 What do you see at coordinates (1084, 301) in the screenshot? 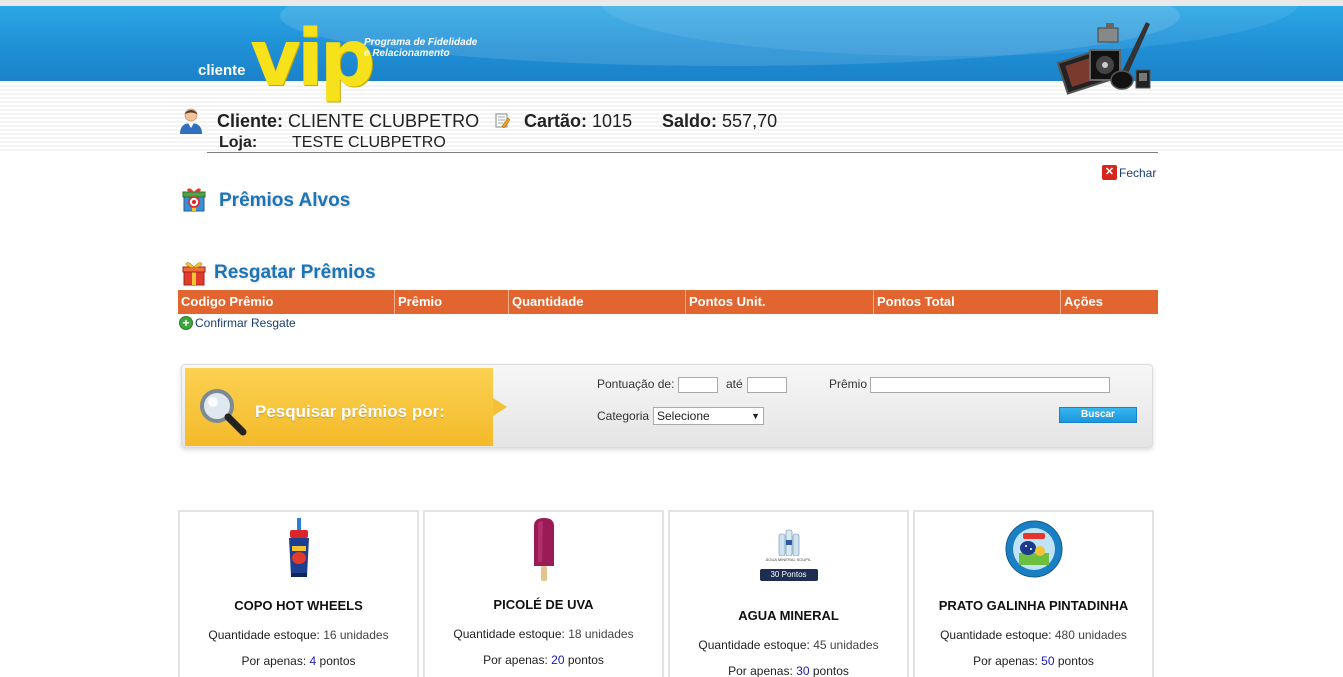
I see `col-actions: Ações` at bounding box center [1084, 301].